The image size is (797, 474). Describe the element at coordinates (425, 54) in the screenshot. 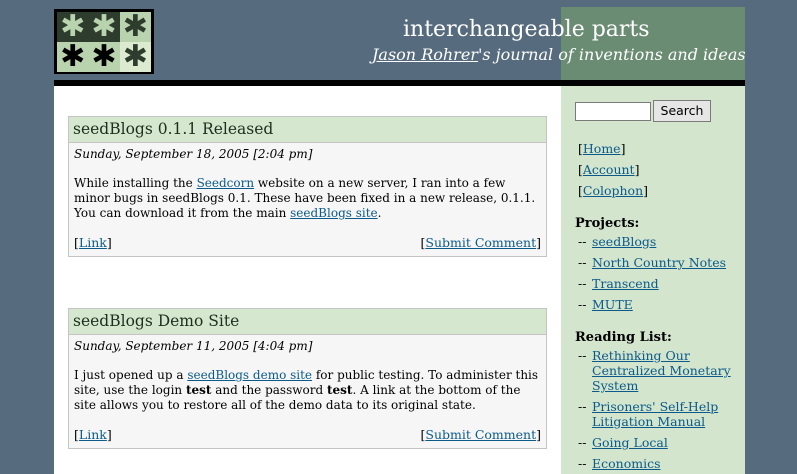

I see `author-link: Jason Rohrer` at that location.